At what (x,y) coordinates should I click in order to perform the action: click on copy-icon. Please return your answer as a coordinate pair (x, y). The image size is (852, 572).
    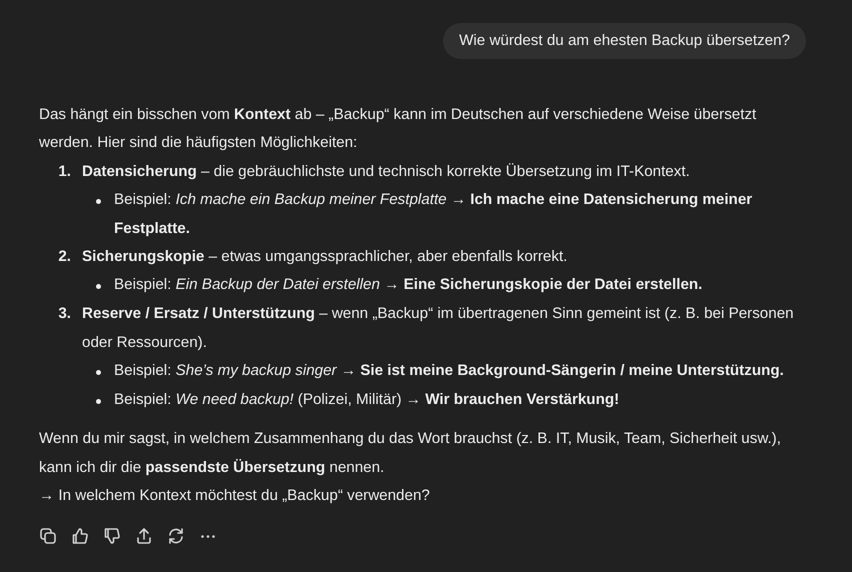
    Looking at the image, I should click on (48, 536).